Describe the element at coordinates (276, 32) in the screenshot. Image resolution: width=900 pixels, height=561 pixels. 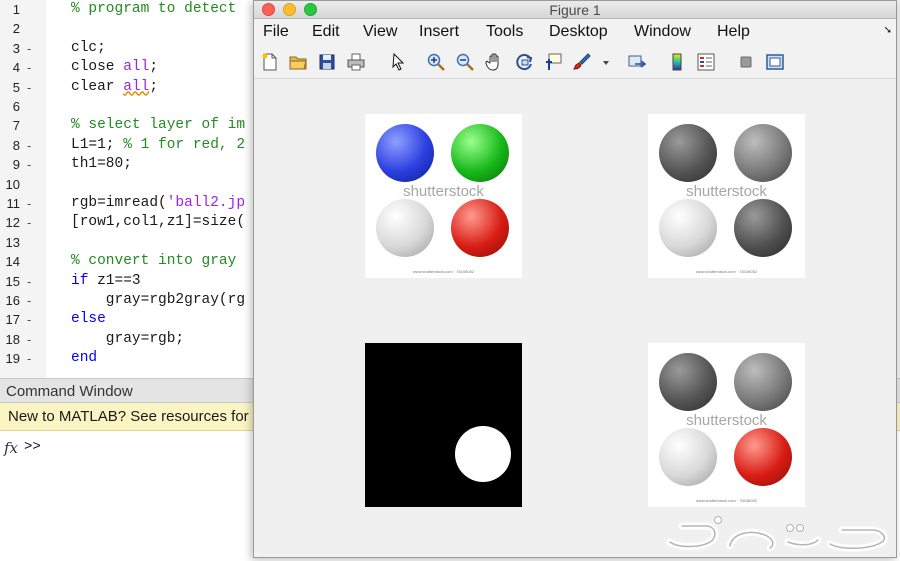
I see `menu-file: File` at that location.